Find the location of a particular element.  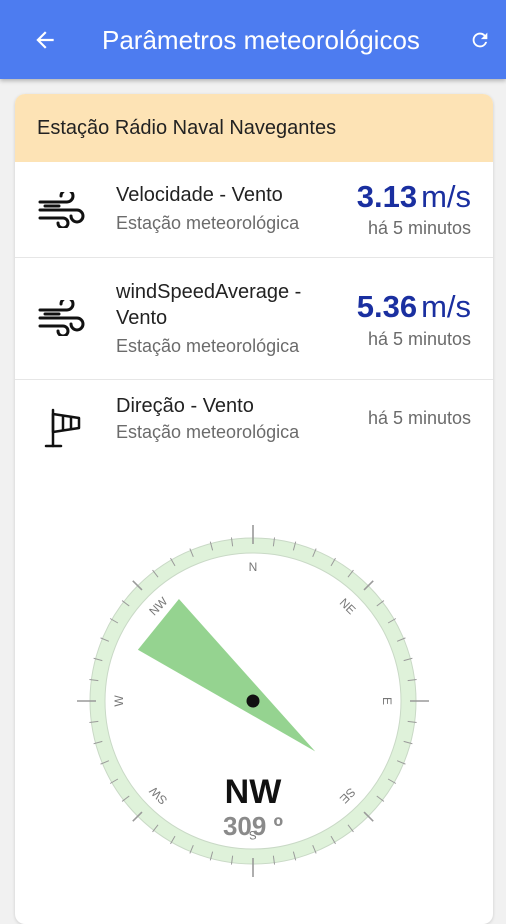

refresh-icon is located at coordinates (480, 40).